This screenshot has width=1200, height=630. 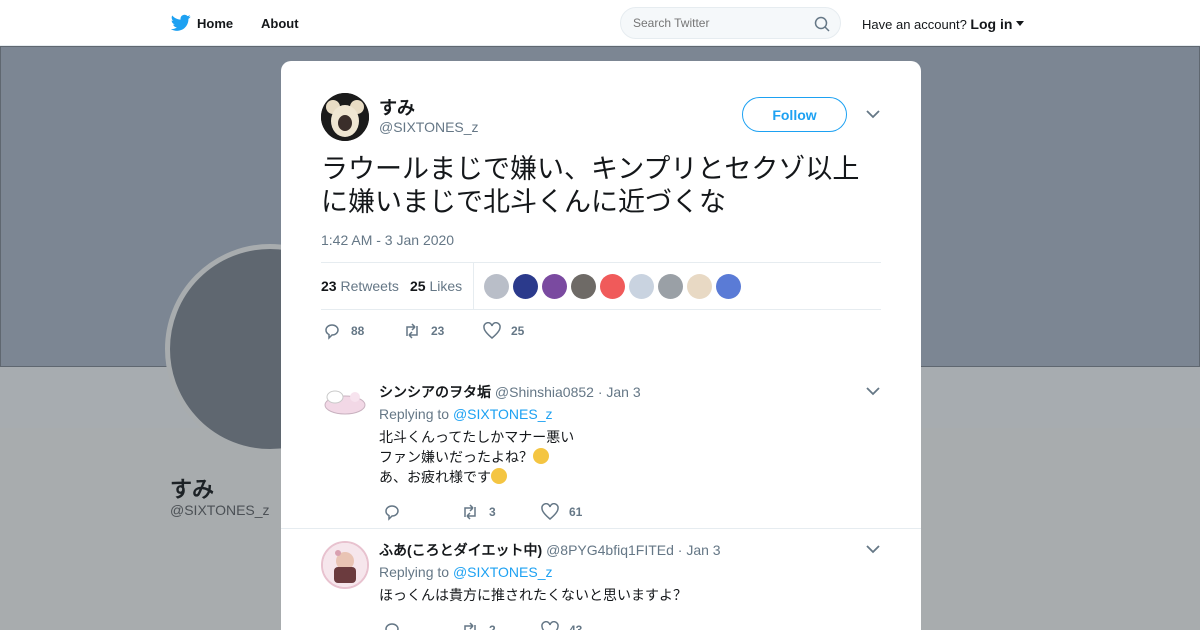 What do you see at coordinates (429, 127) in the screenshot?
I see `author-handle: @SIXTONES_z` at bounding box center [429, 127].